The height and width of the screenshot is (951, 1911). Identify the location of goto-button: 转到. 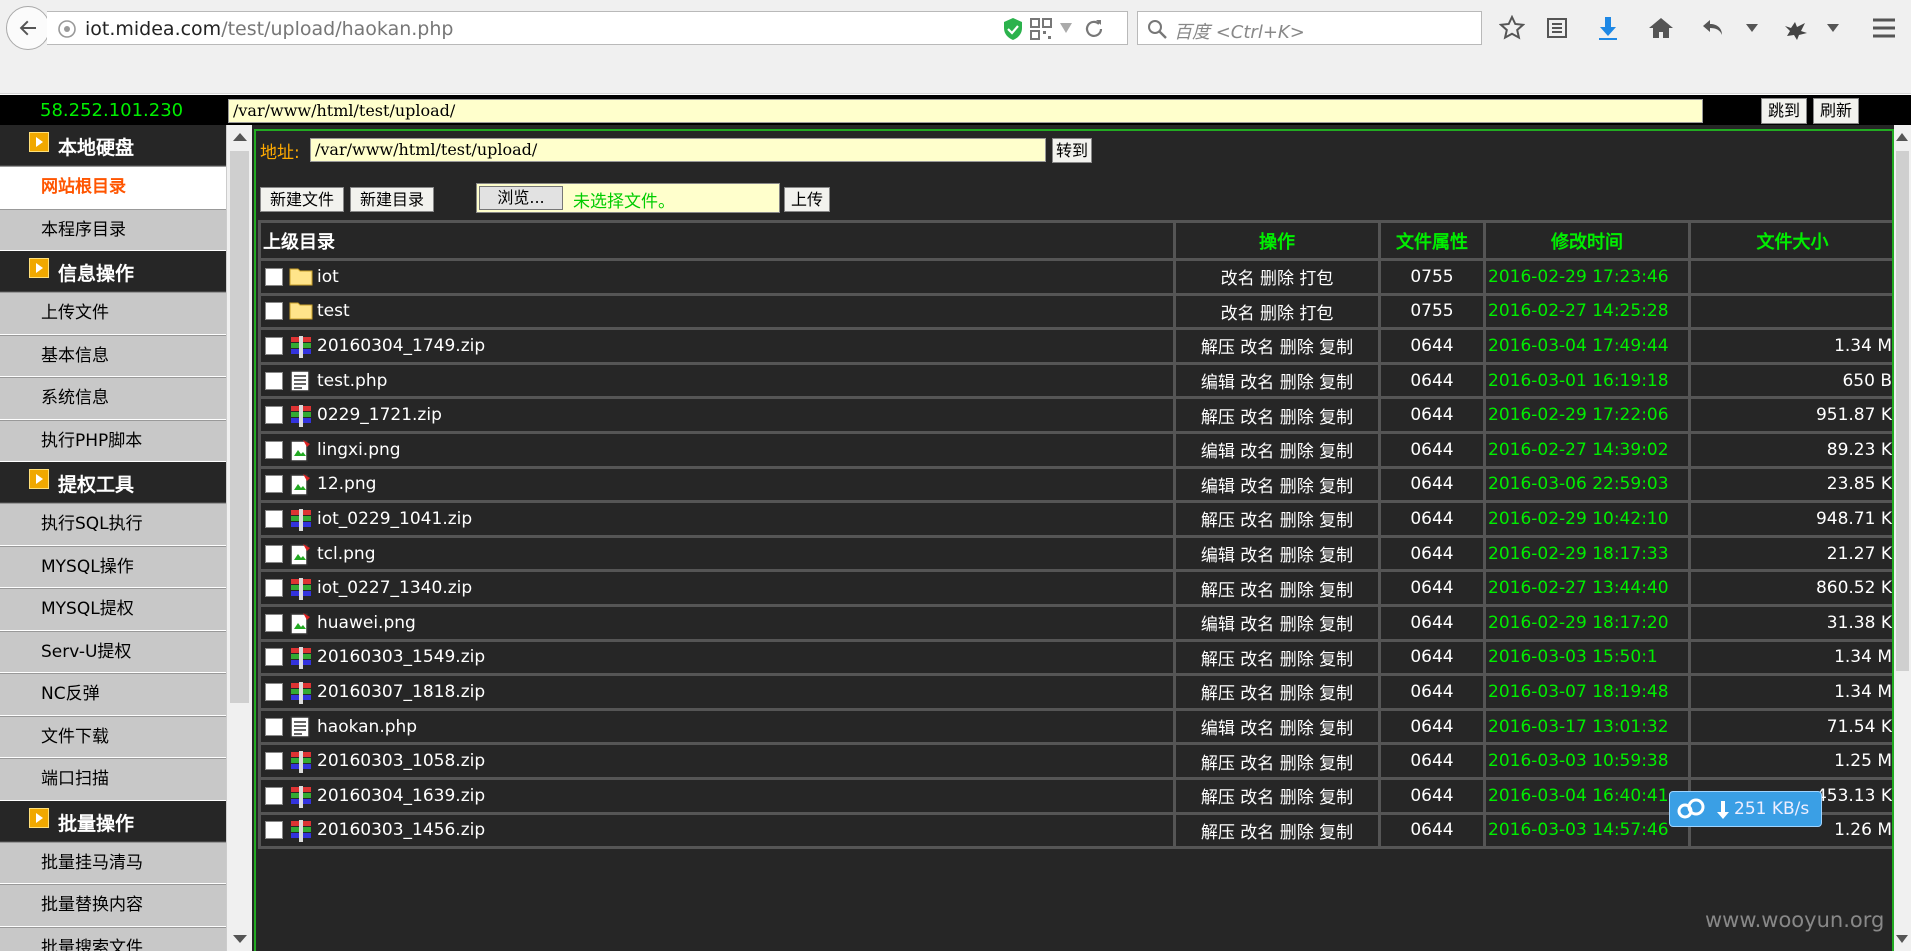
(1072, 150).